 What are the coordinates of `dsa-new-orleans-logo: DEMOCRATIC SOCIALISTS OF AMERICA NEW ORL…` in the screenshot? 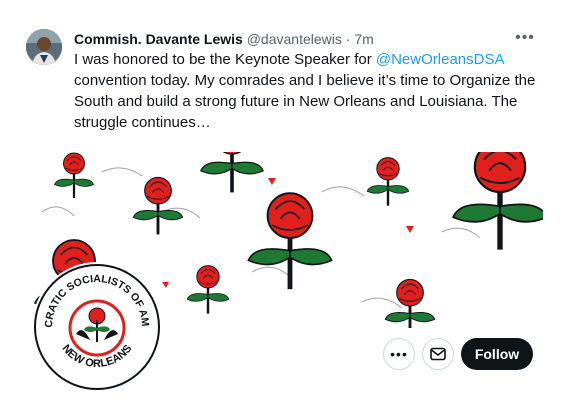 It's located at (95, 322).